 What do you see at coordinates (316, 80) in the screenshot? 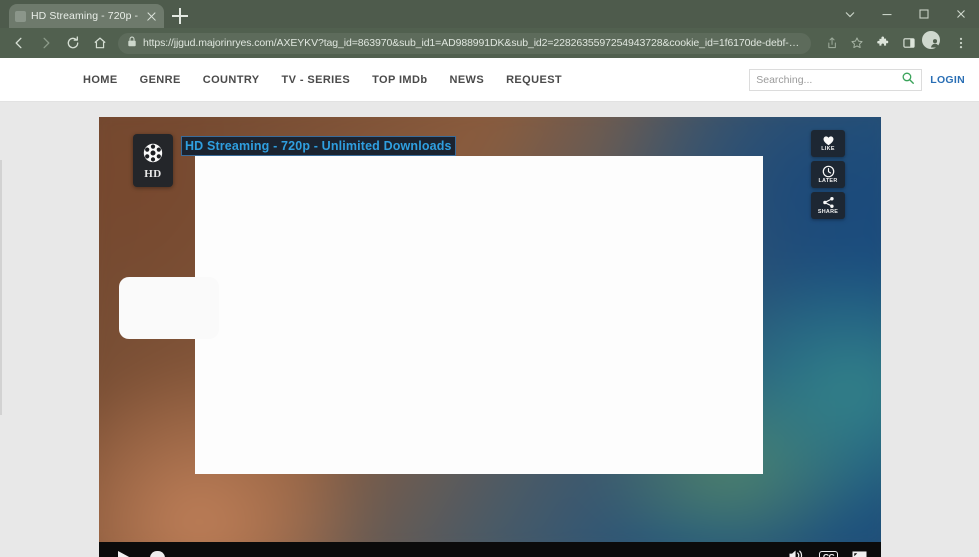
I see `nav-tv-series: TV - SERIES` at bounding box center [316, 80].